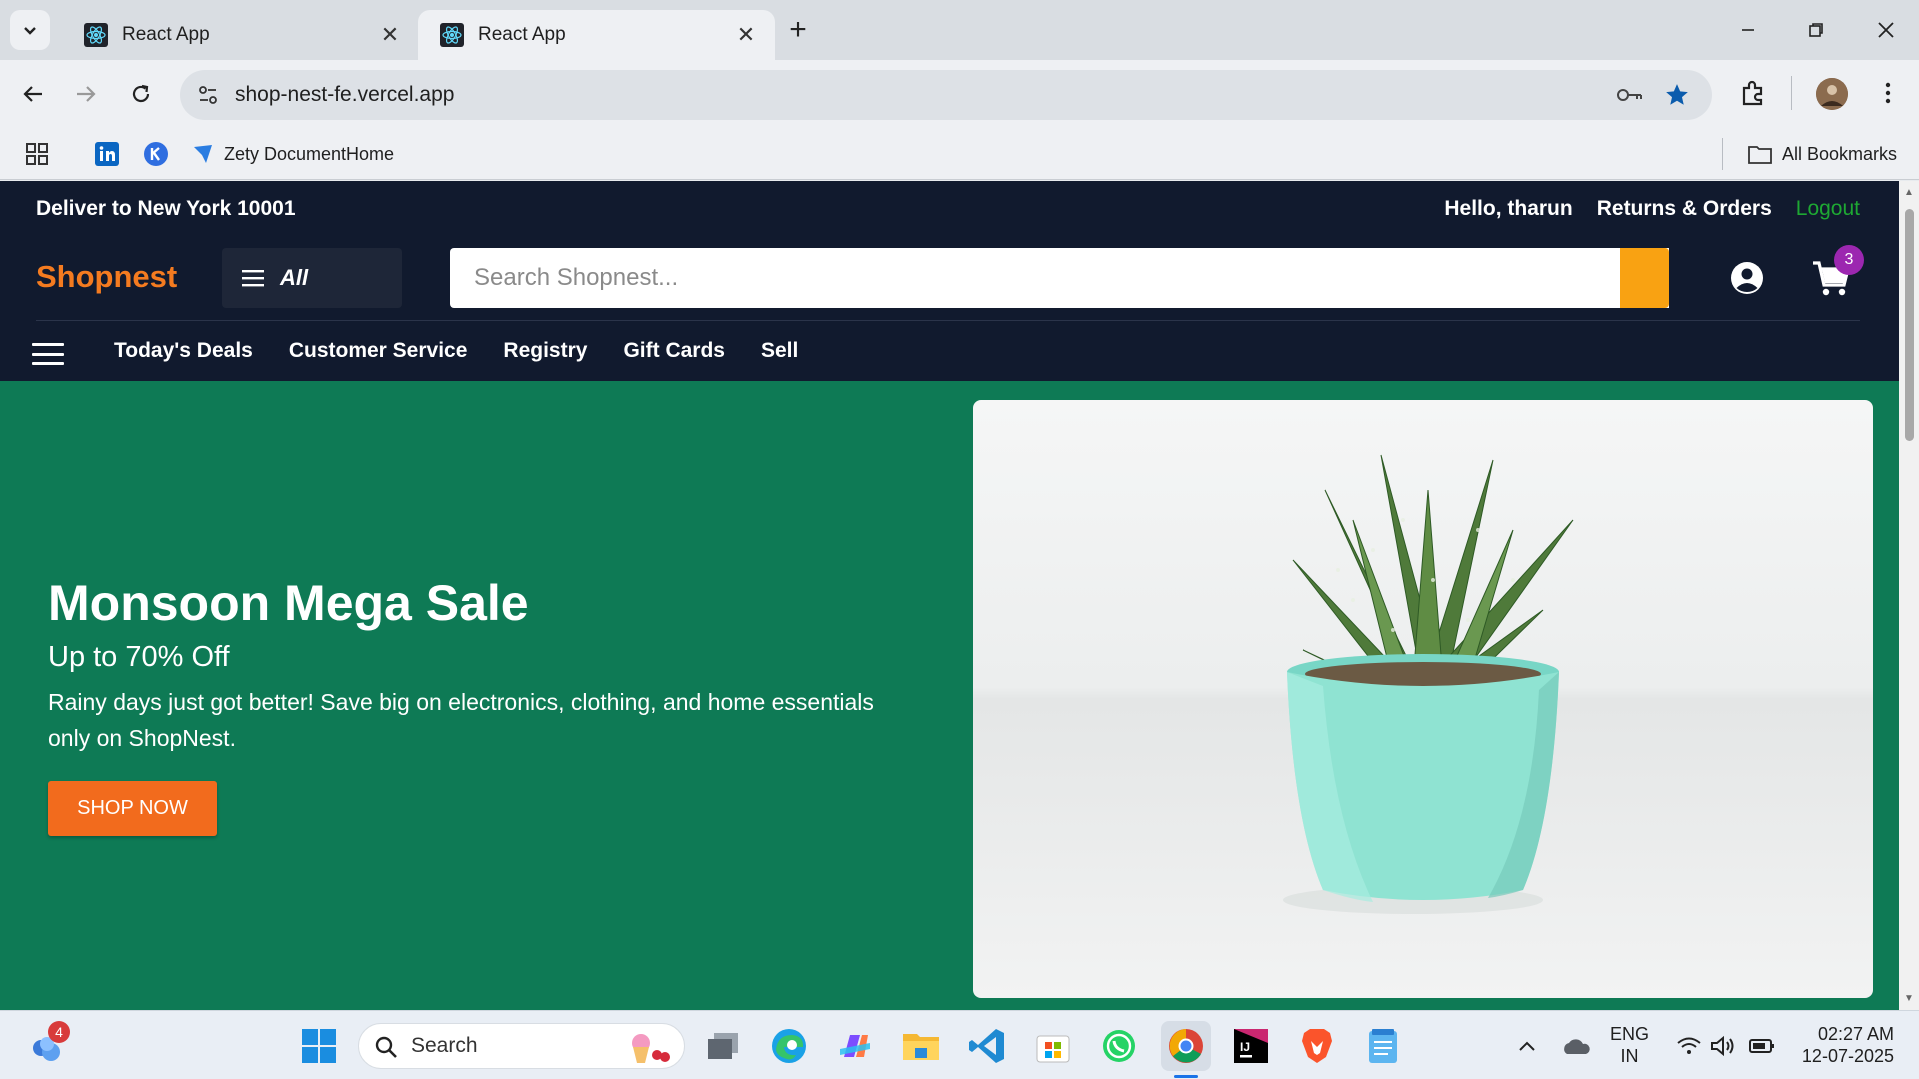 This screenshot has width=1919, height=1079. Describe the element at coordinates (208, 95) in the screenshot. I see `site-info-icon` at that location.